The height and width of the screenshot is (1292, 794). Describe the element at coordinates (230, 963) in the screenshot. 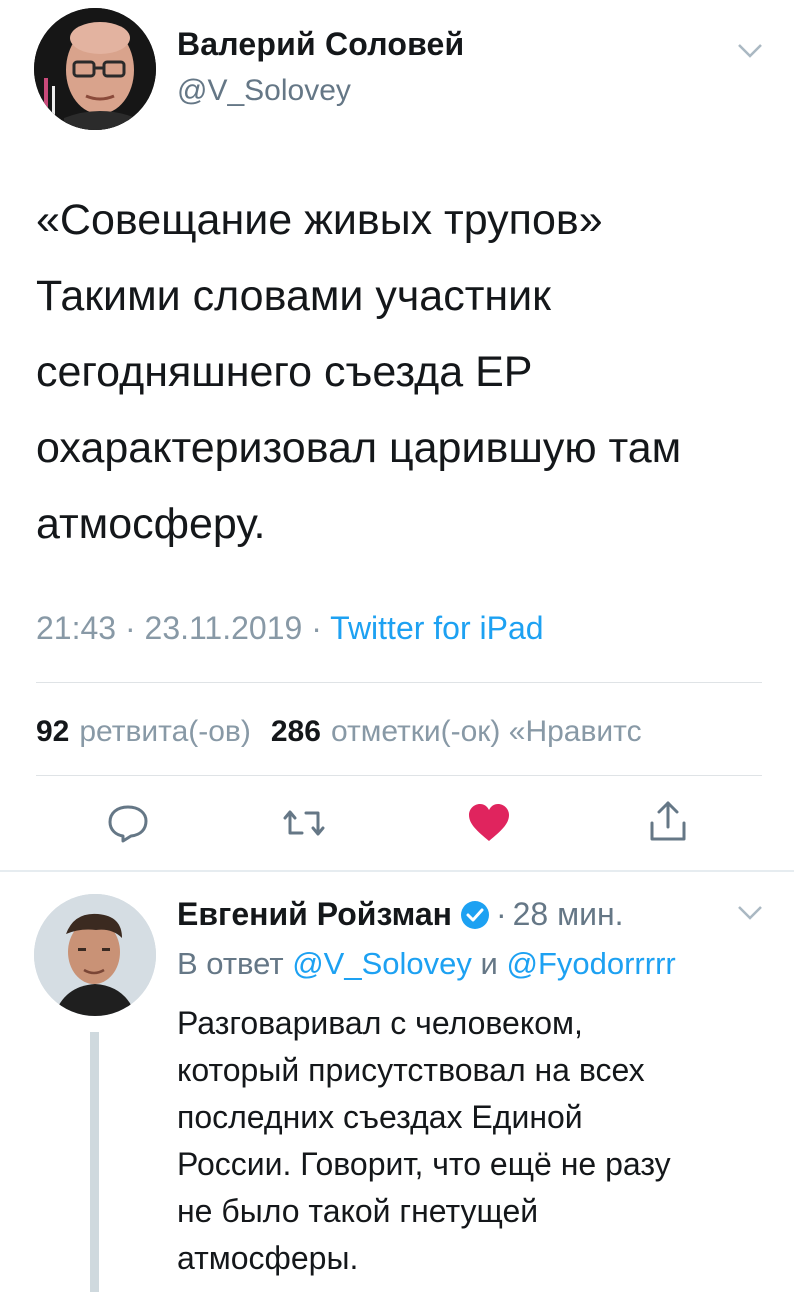

I see `reply-prefix: В ответ` at that location.